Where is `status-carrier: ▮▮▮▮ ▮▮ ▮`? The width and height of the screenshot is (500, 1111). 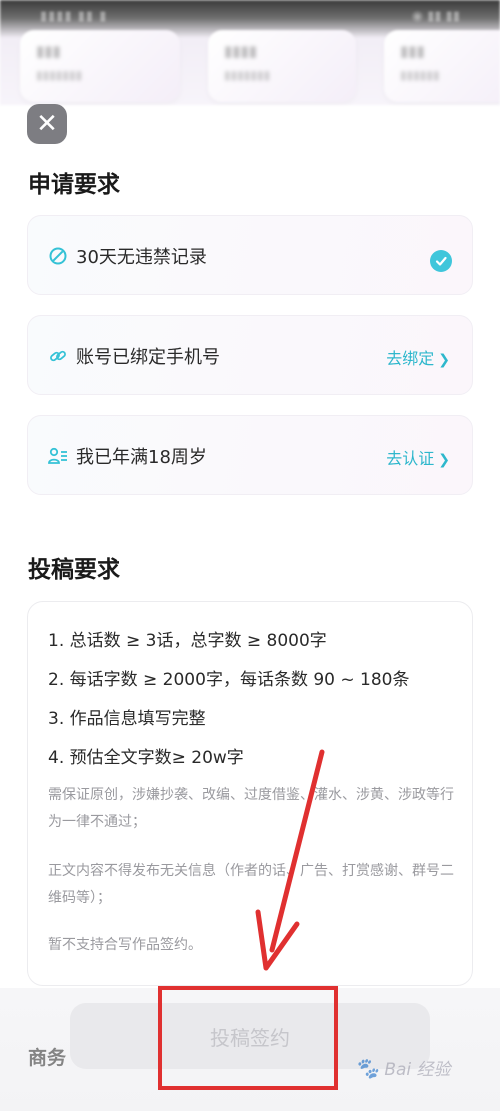 status-carrier: ▮▮▮▮ ▮▮ ▮ is located at coordinates (74, 16).